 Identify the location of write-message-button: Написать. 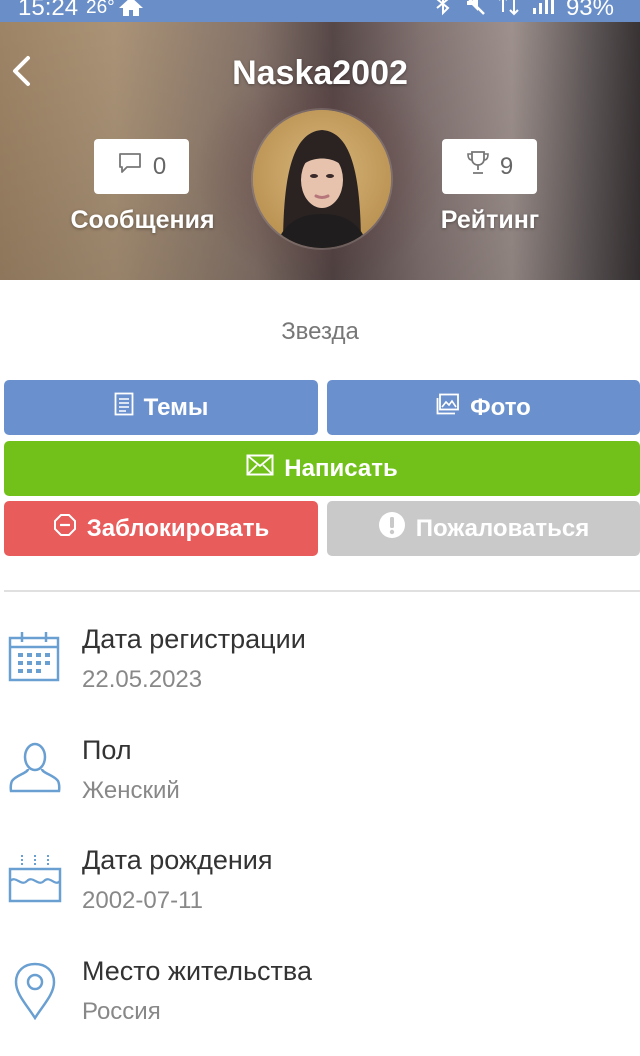
(322, 468).